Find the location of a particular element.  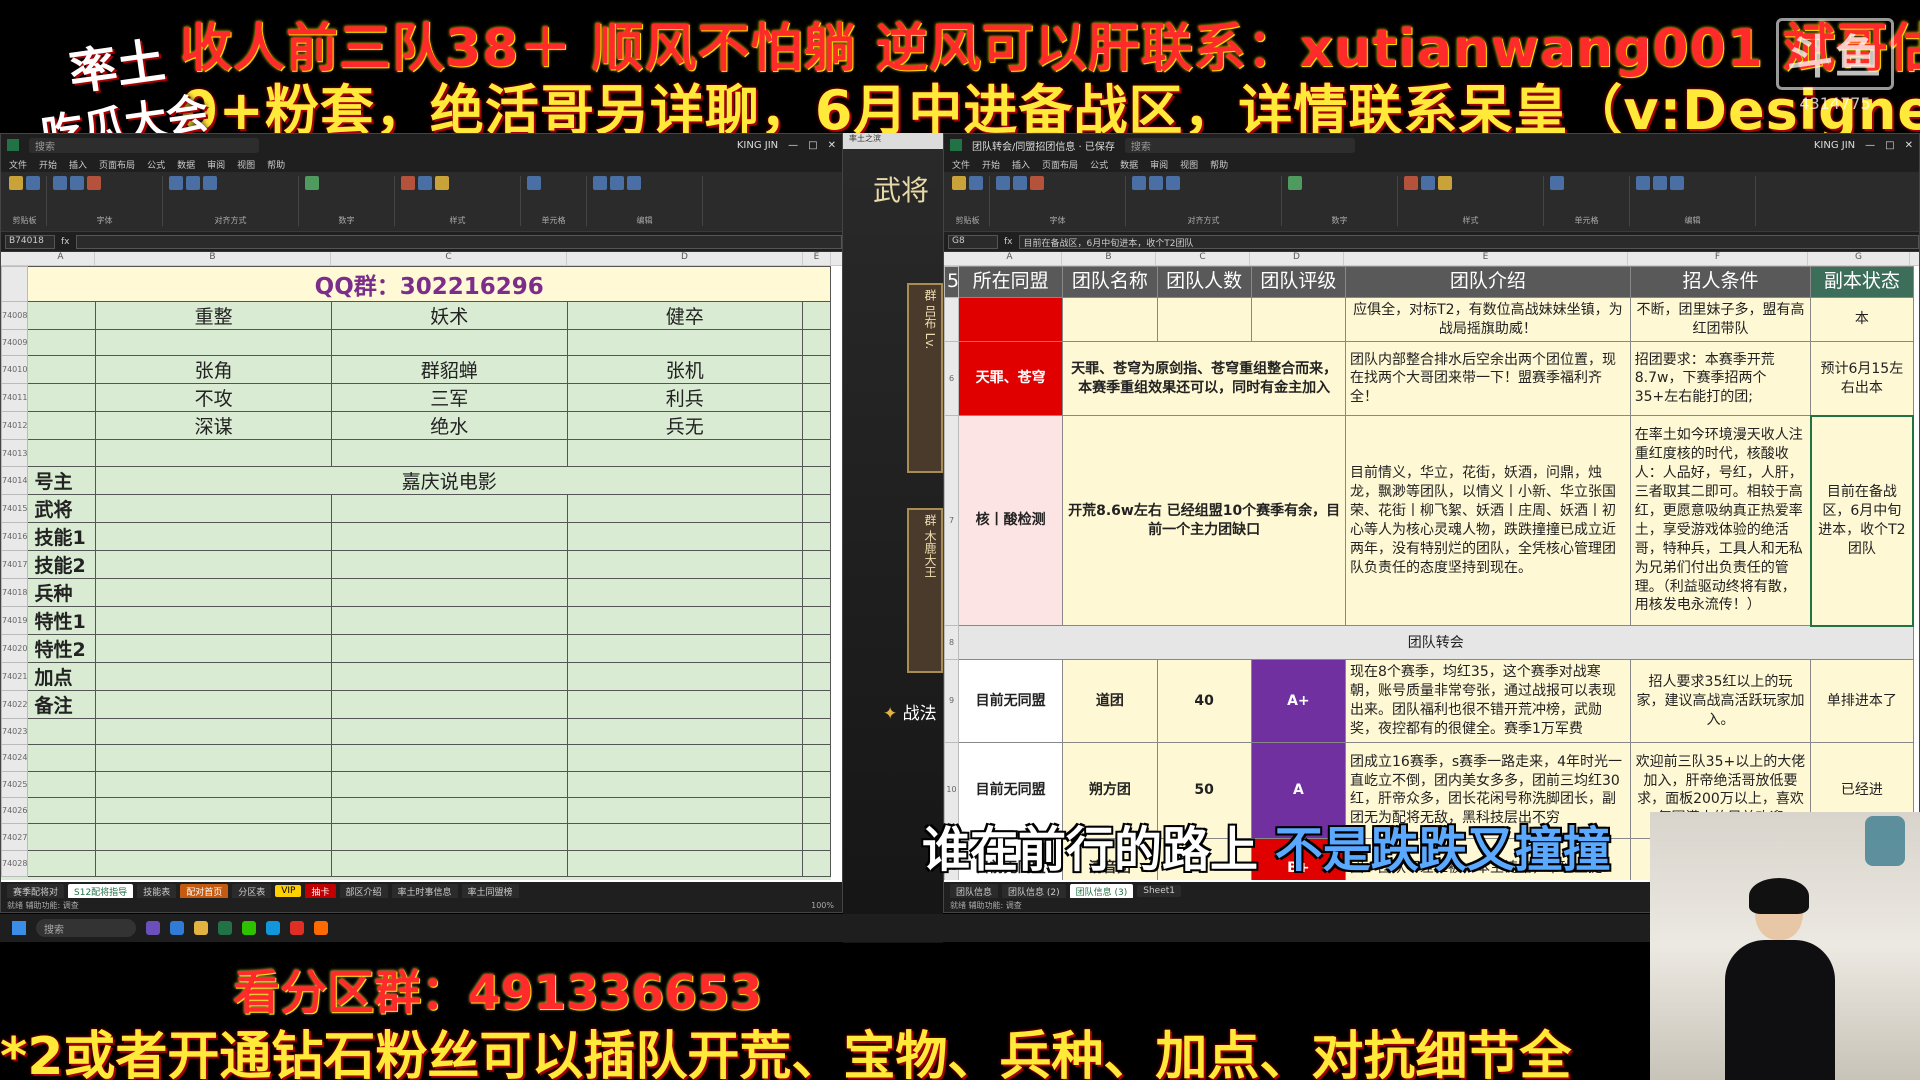

sort-icon is located at coordinates (1660, 183).